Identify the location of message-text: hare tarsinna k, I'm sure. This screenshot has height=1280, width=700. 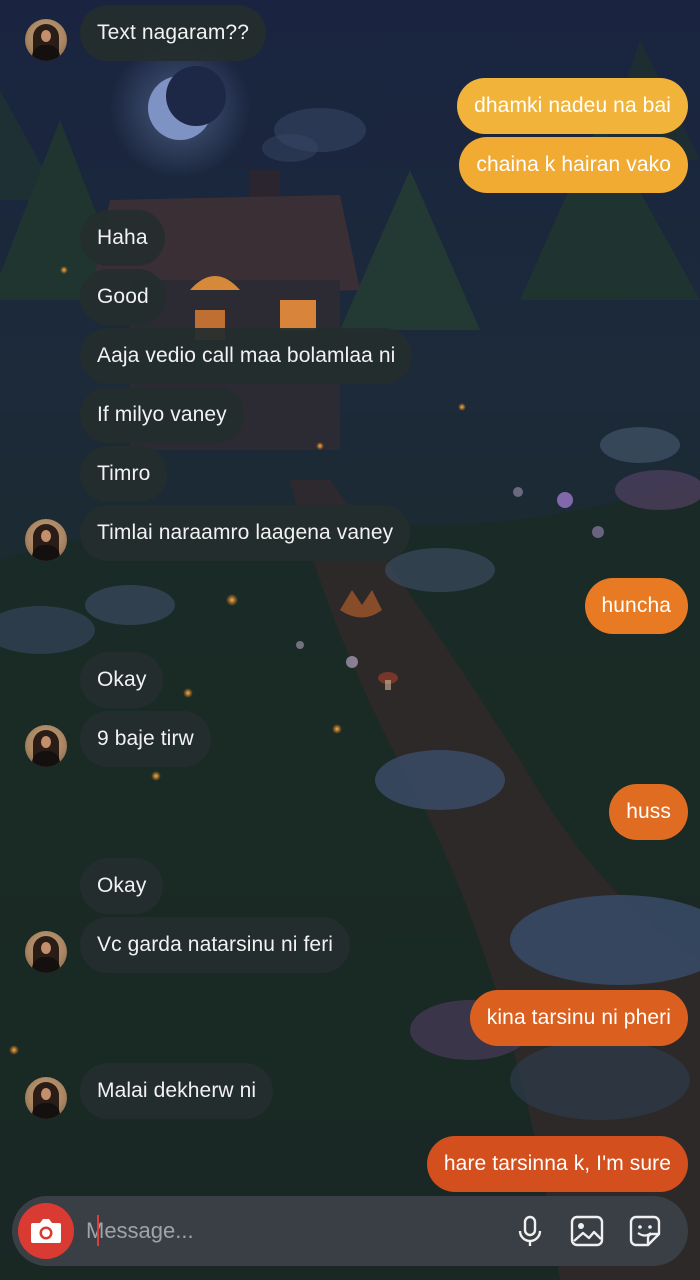
(557, 1163).